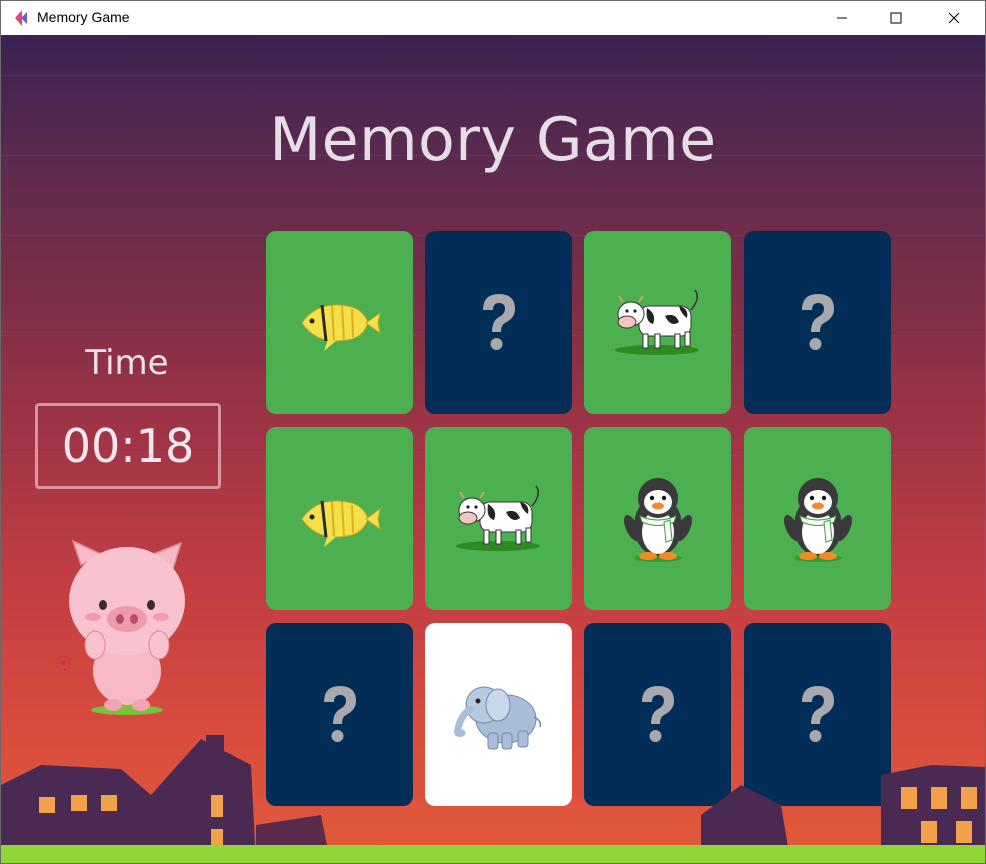  I want to click on card-7-penguin, so click(657, 518).